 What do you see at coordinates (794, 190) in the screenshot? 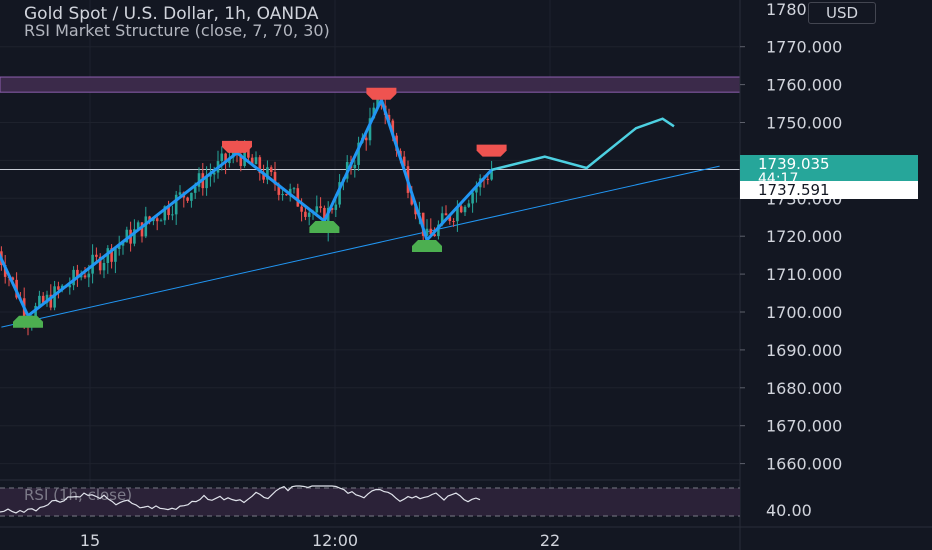
I see `last-price-value: 1737.591` at bounding box center [794, 190].